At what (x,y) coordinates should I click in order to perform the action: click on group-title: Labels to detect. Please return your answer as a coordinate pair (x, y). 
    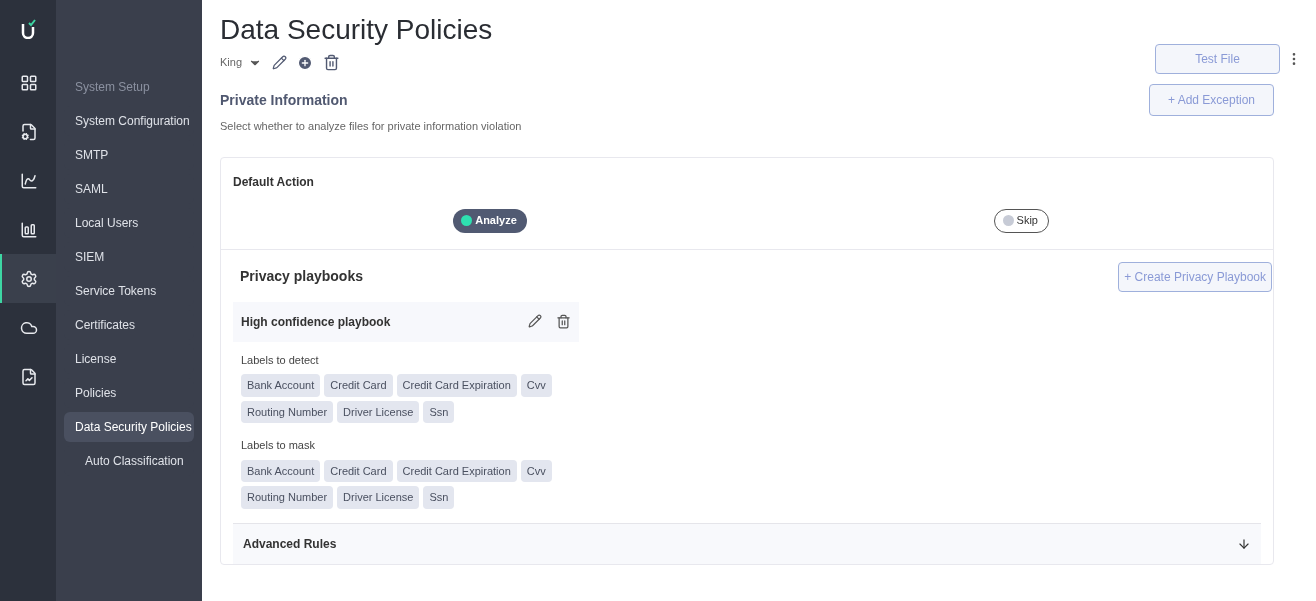
    Looking at the image, I should click on (280, 360).